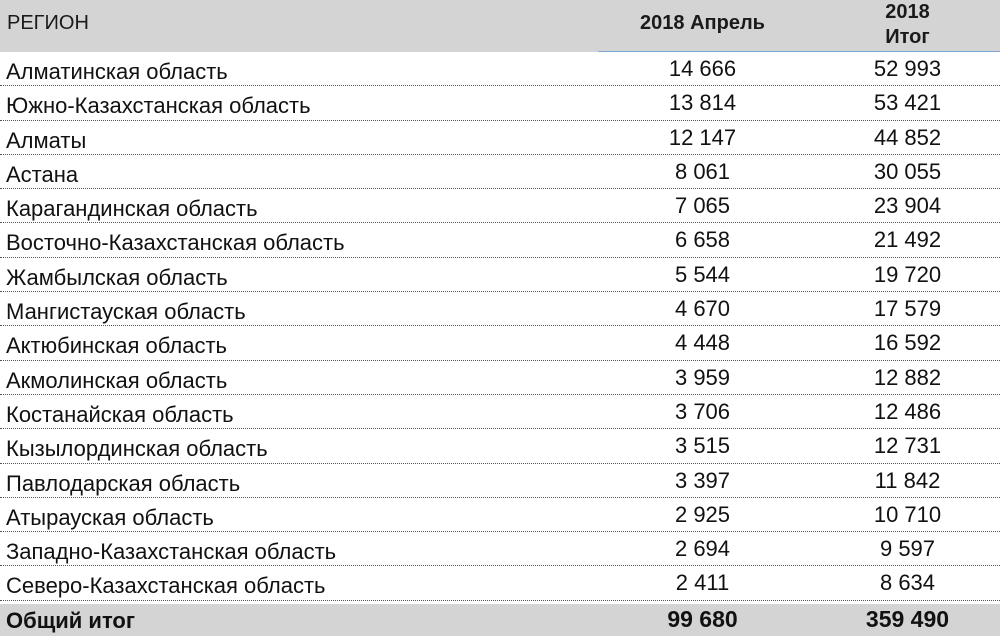 Image resolution: width=1000 pixels, height=636 pixels. Describe the element at coordinates (137, 449) in the screenshot. I see `row-region: Кызылординская область` at that location.